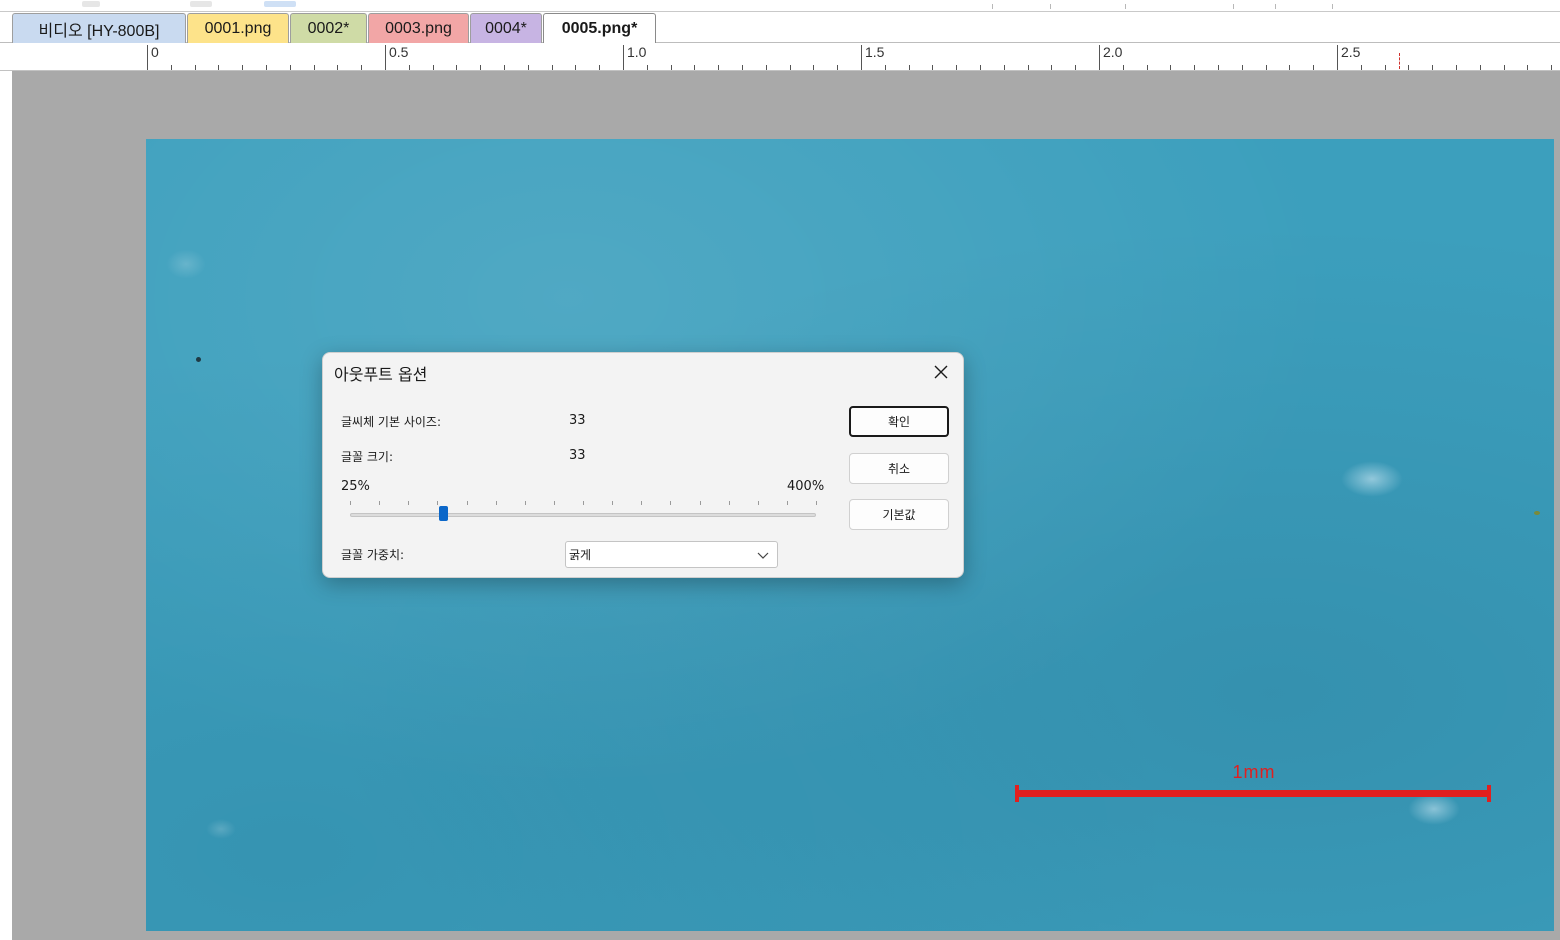  Describe the element at coordinates (328, 28) in the screenshot. I see `tab-0002: 0002*` at that location.